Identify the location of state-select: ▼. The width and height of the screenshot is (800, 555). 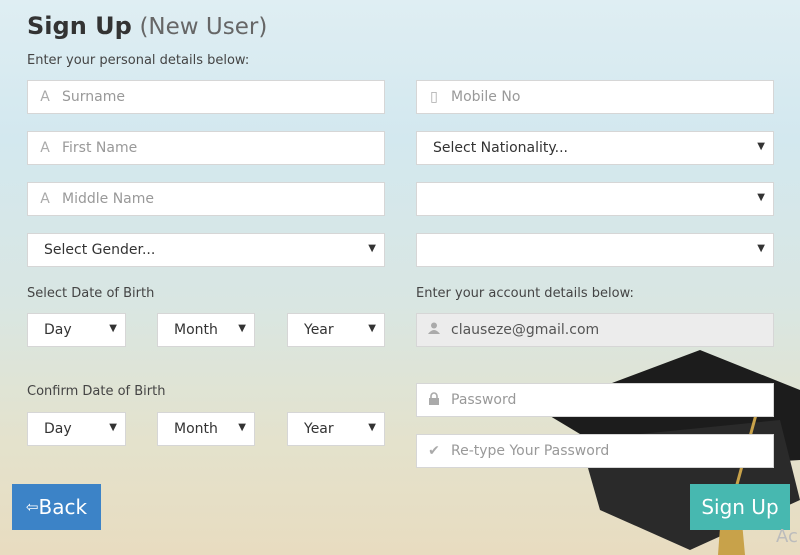
(595, 199).